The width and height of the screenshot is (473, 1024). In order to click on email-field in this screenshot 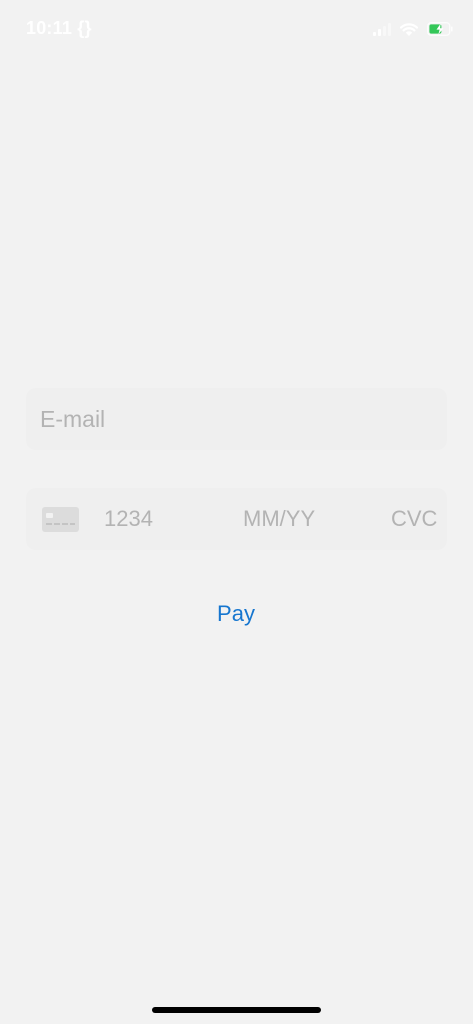, I will do `click(236, 419)`.